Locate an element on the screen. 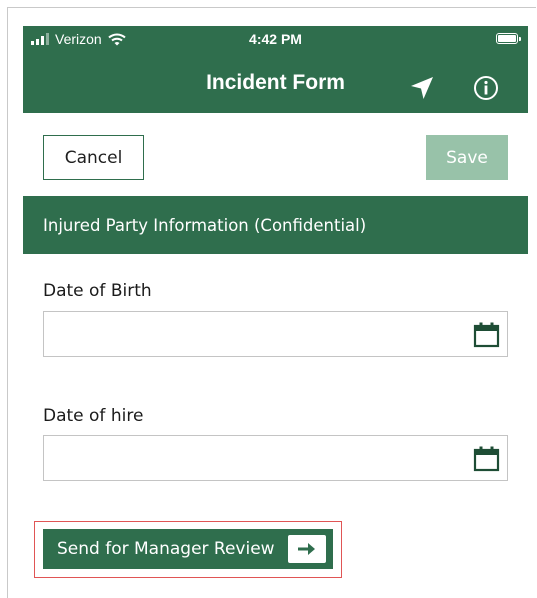  section-header: Injured Party Information (Confidential) is located at coordinates (275, 225).